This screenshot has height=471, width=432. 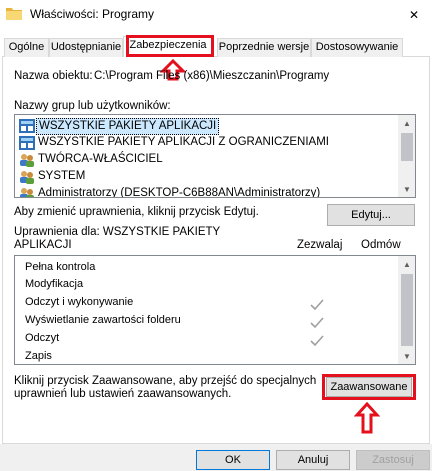 What do you see at coordinates (233, 460) in the screenshot?
I see `ok-button: OK` at bounding box center [233, 460].